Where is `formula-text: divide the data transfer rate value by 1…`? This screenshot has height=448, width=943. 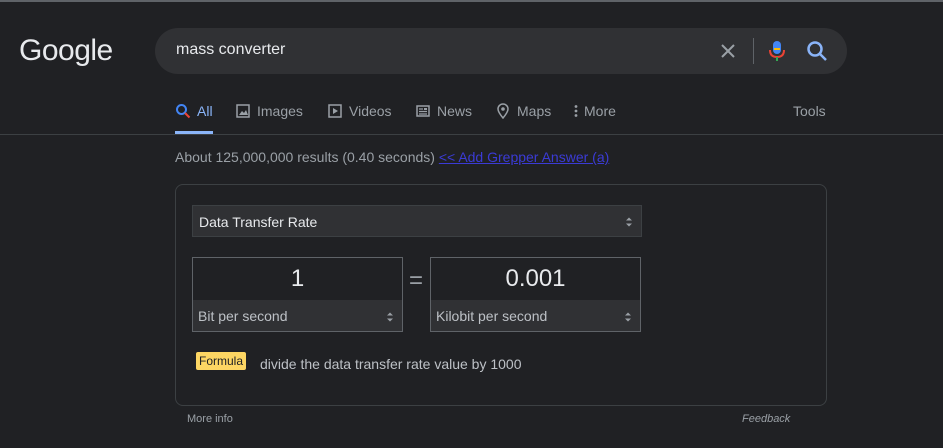 formula-text: divide the data transfer rate value by 1… is located at coordinates (391, 364).